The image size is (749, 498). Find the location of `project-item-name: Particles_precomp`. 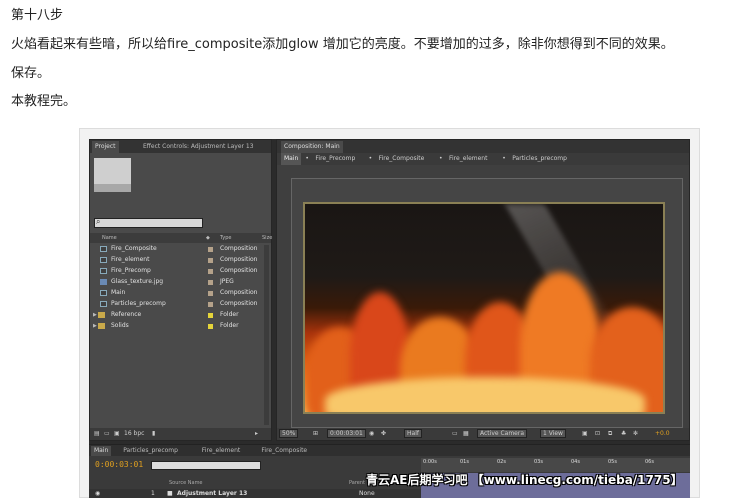

project-item-name: Particles_precomp is located at coordinates (138, 303).